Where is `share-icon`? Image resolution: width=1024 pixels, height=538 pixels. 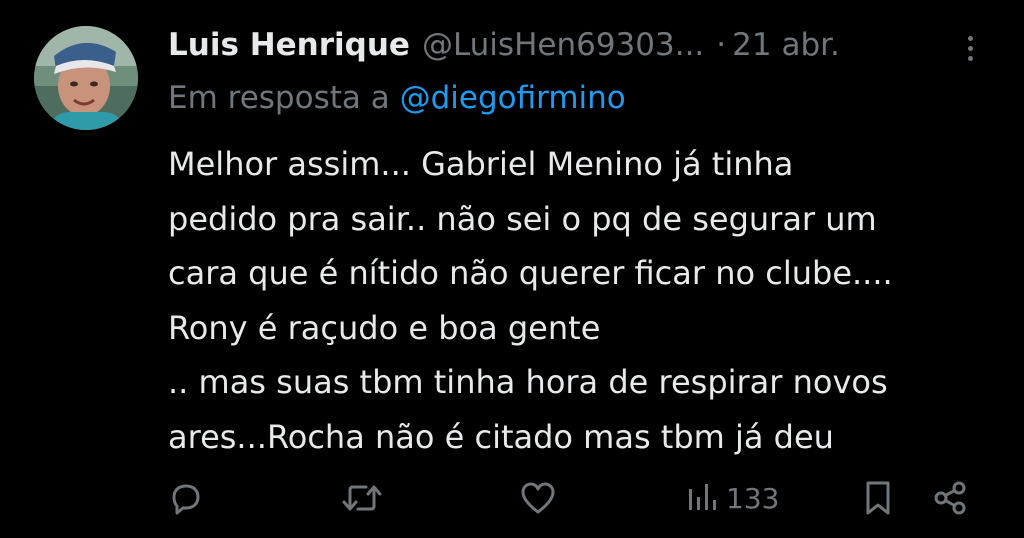
share-icon is located at coordinates (950, 498).